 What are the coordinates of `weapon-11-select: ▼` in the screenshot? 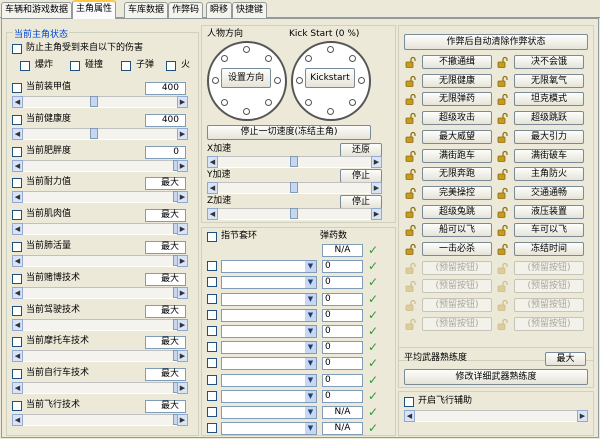 It's located at (269, 429).